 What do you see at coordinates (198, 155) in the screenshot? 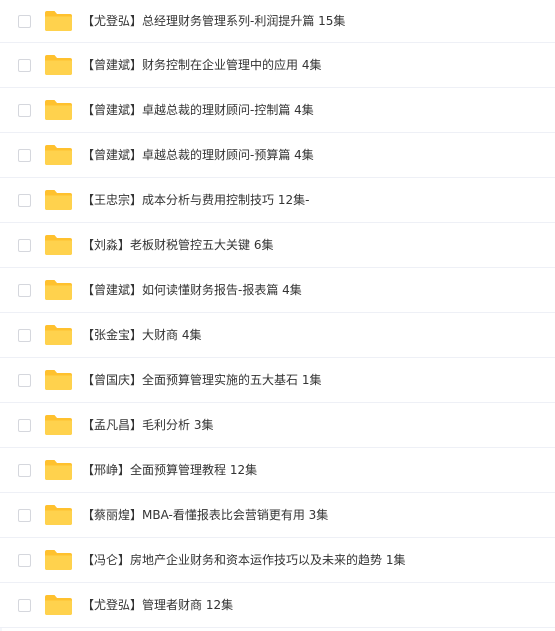
I see `folder-name: 【曾建斌】卓越总裁的理财顾问-预算篇 4集` at bounding box center [198, 155].